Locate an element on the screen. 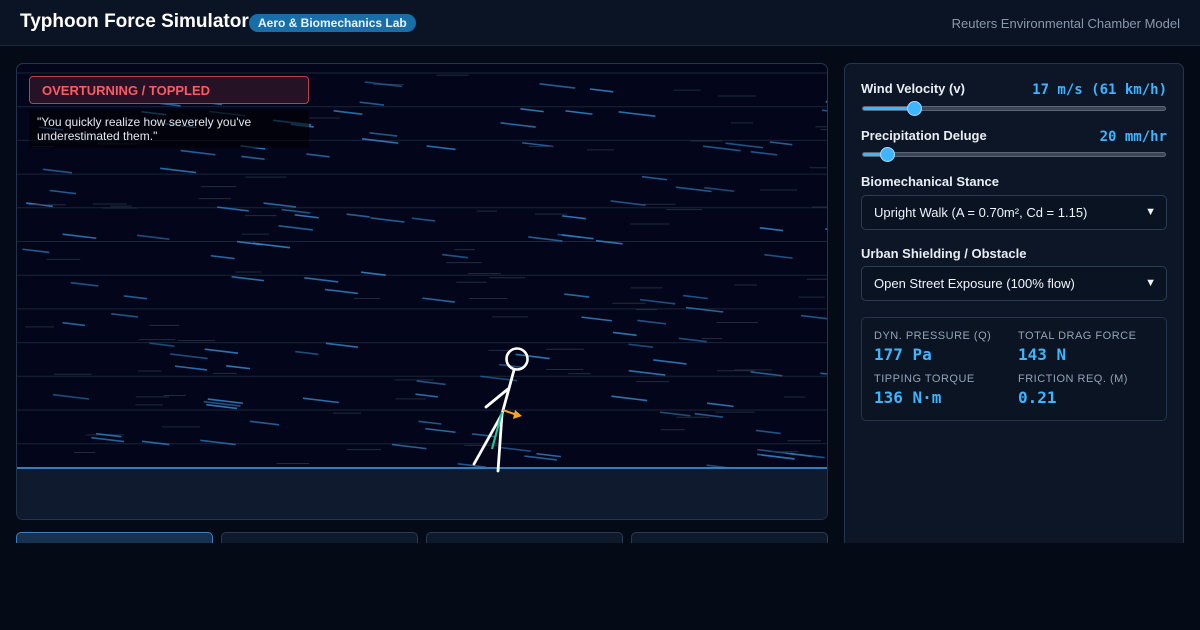 This screenshot has height=630, width=1200. wind-velocity-value: 17 m/s (61 km/h) is located at coordinates (1099, 90).